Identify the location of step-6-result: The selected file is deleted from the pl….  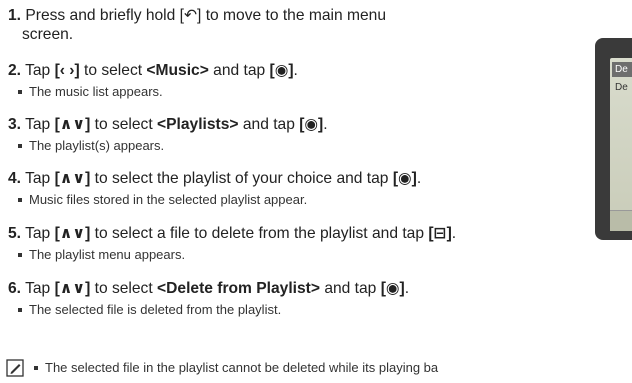
(147, 310).